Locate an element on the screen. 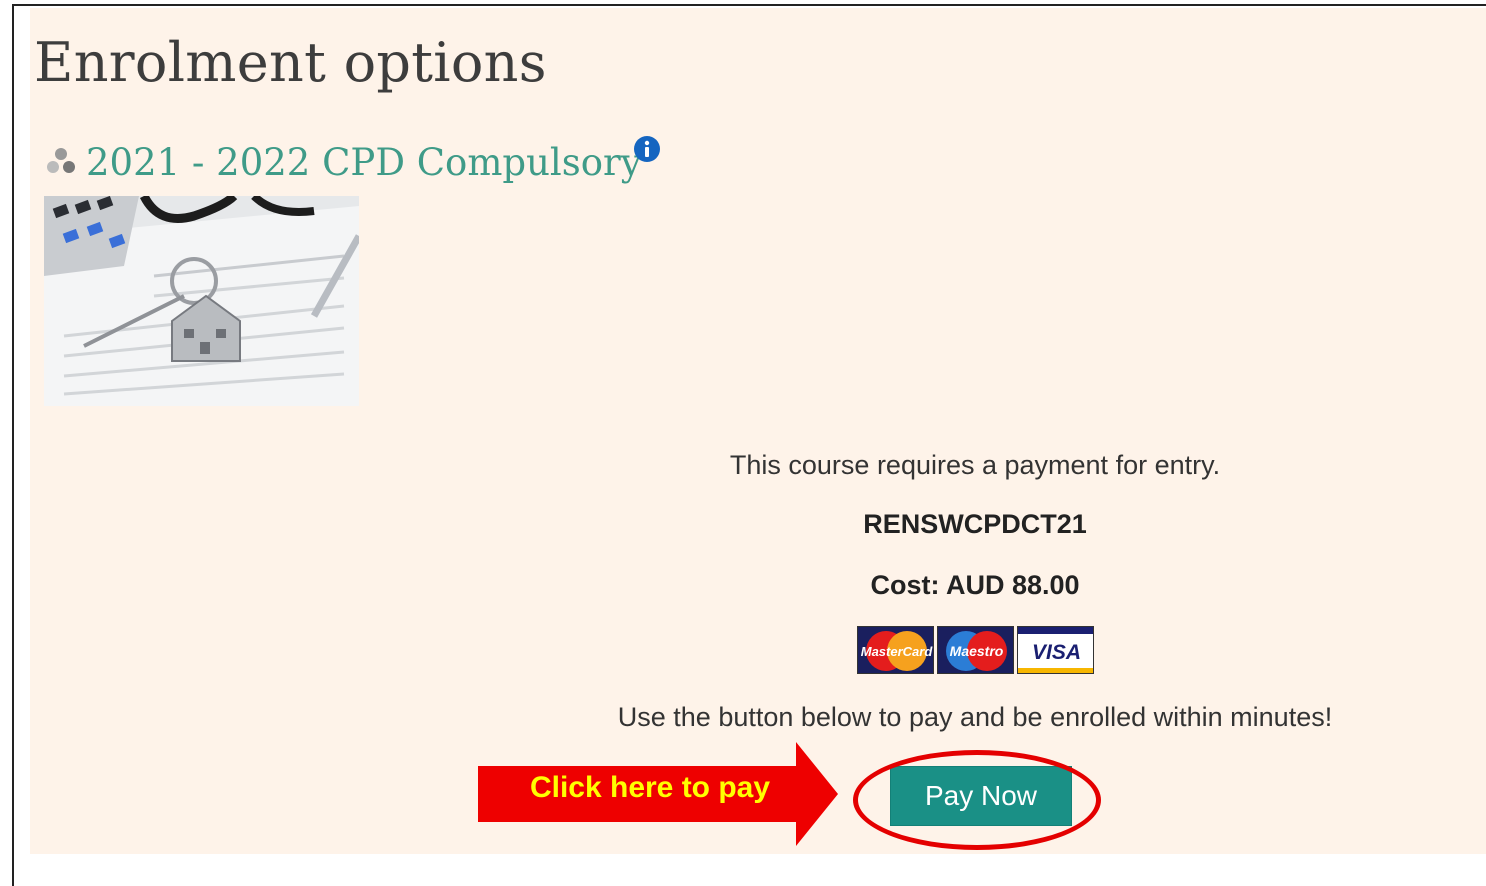 The height and width of the screenshot is (886, 1486). mastercard-logo: MasterCard is located at coordinates (895, 650).